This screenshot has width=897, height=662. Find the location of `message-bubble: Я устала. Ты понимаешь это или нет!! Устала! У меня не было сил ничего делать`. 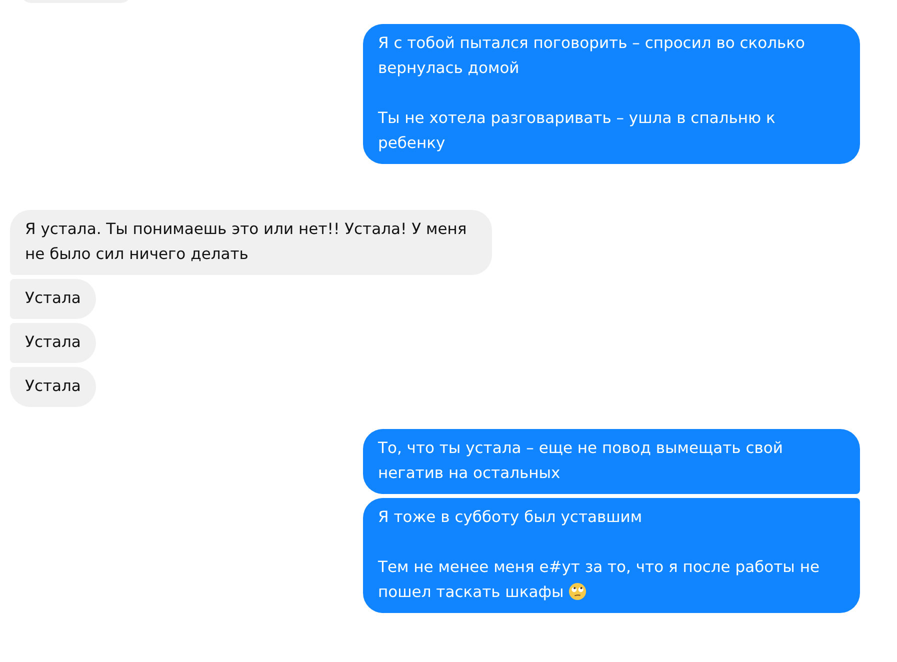

message-bubble: Я устала. Ты понимаешь это или нет!! Устала! У меня не было сил ничего делать is located at coordinates (251, 242).